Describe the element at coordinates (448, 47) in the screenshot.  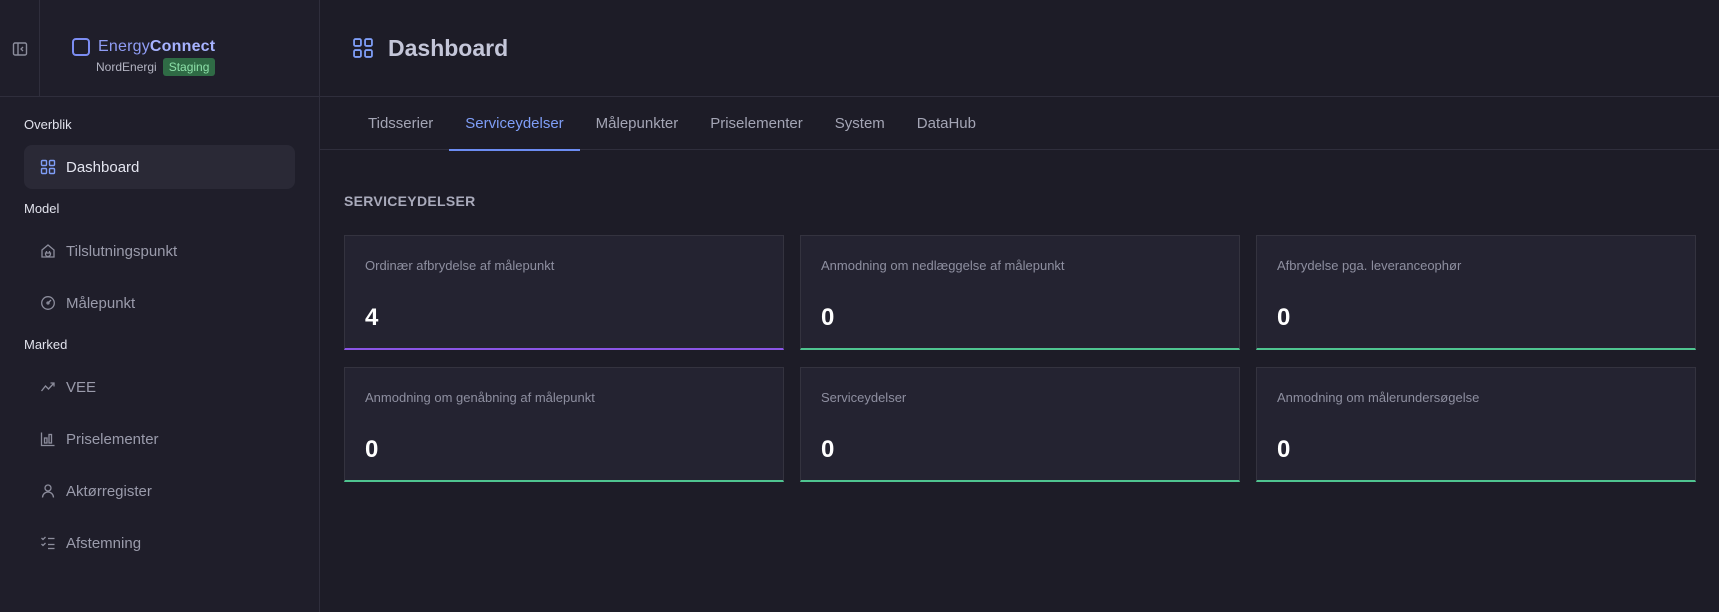
I see `page-title: Dashboard` at that location.